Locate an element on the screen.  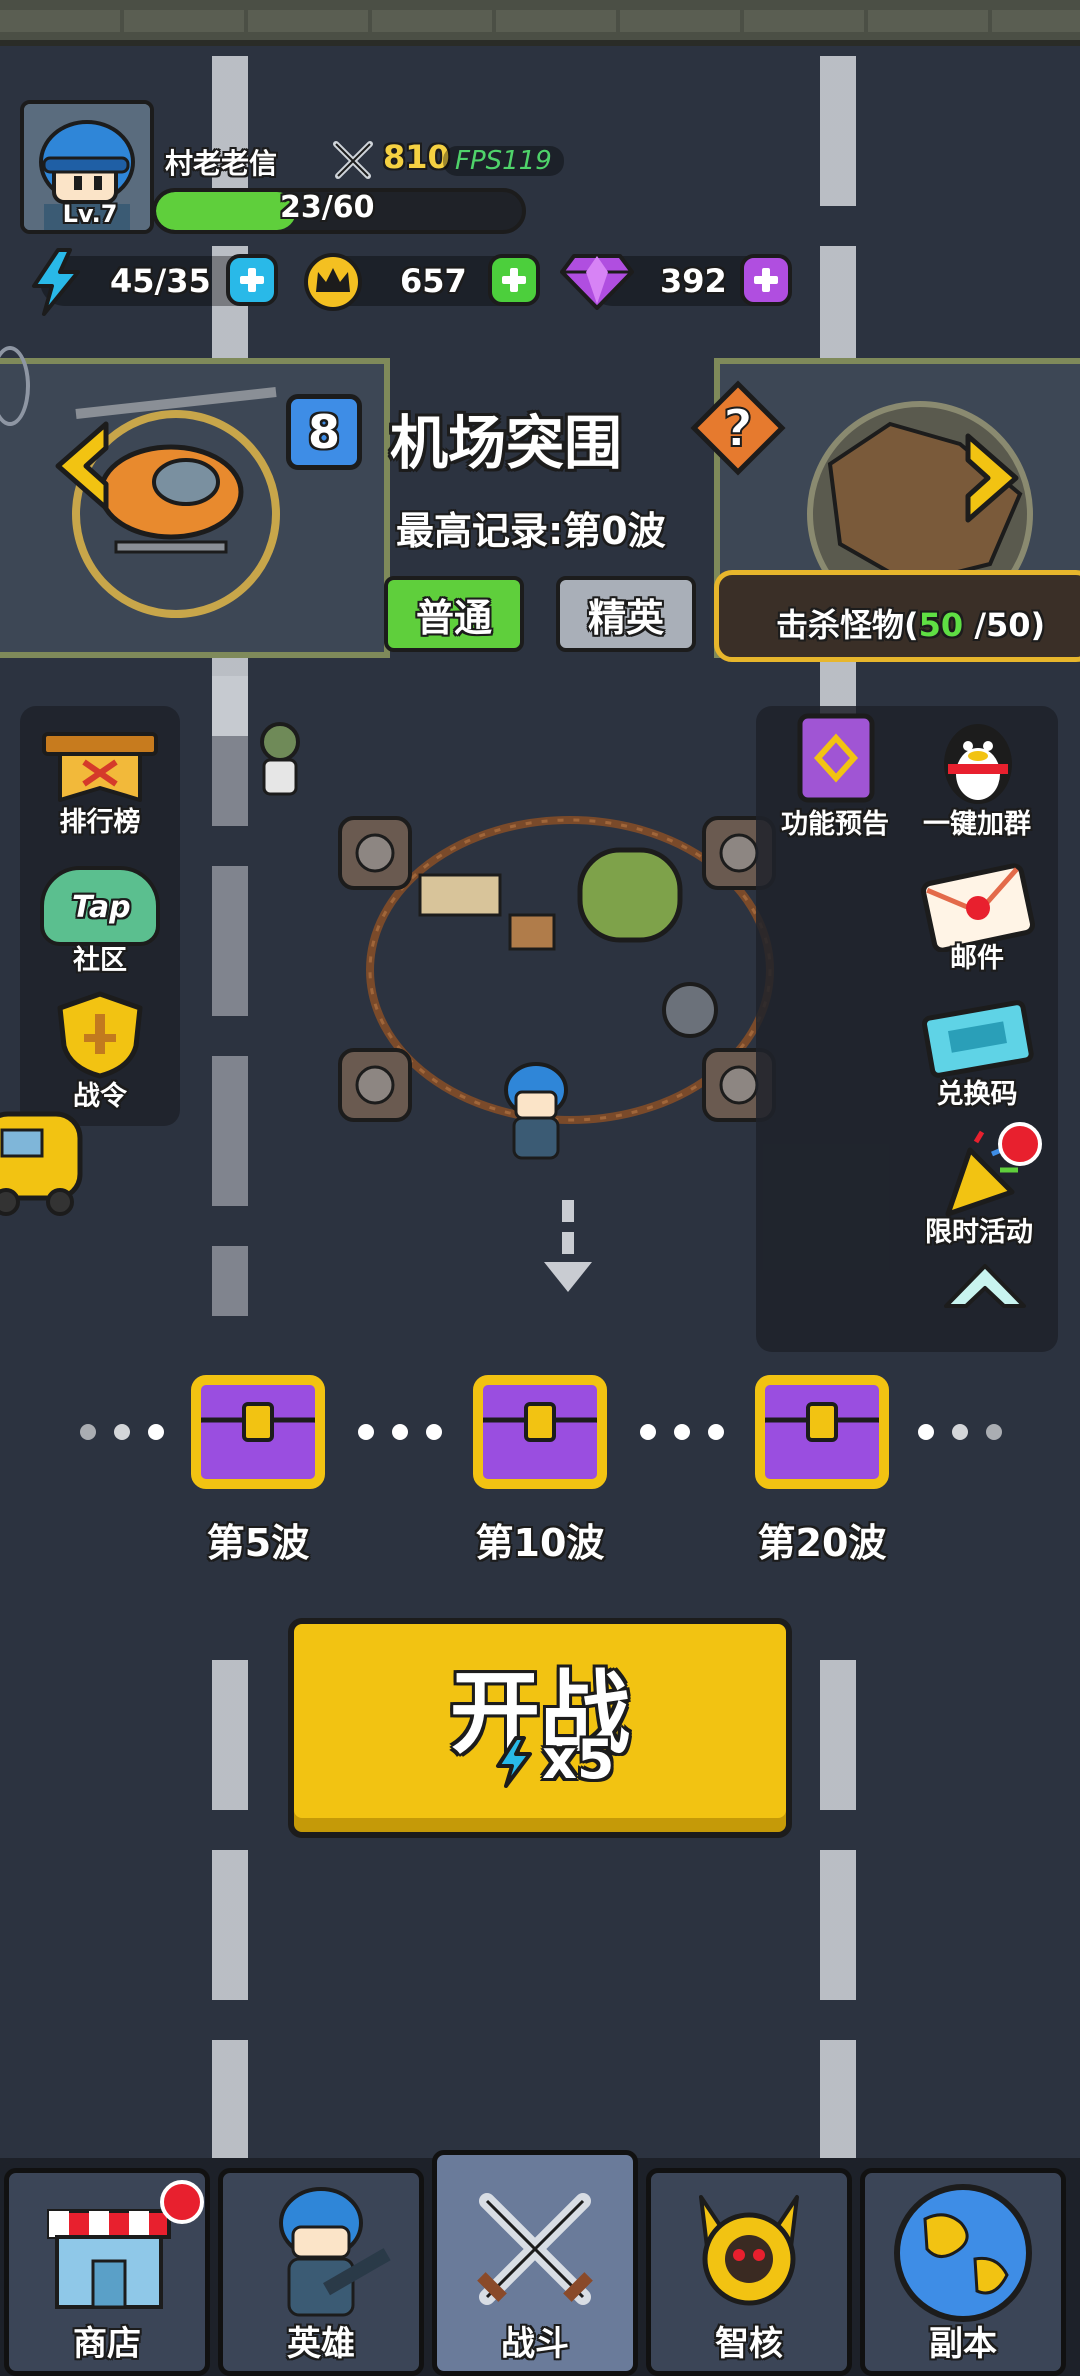
lightning-icon is located at coordinates (56, 284).